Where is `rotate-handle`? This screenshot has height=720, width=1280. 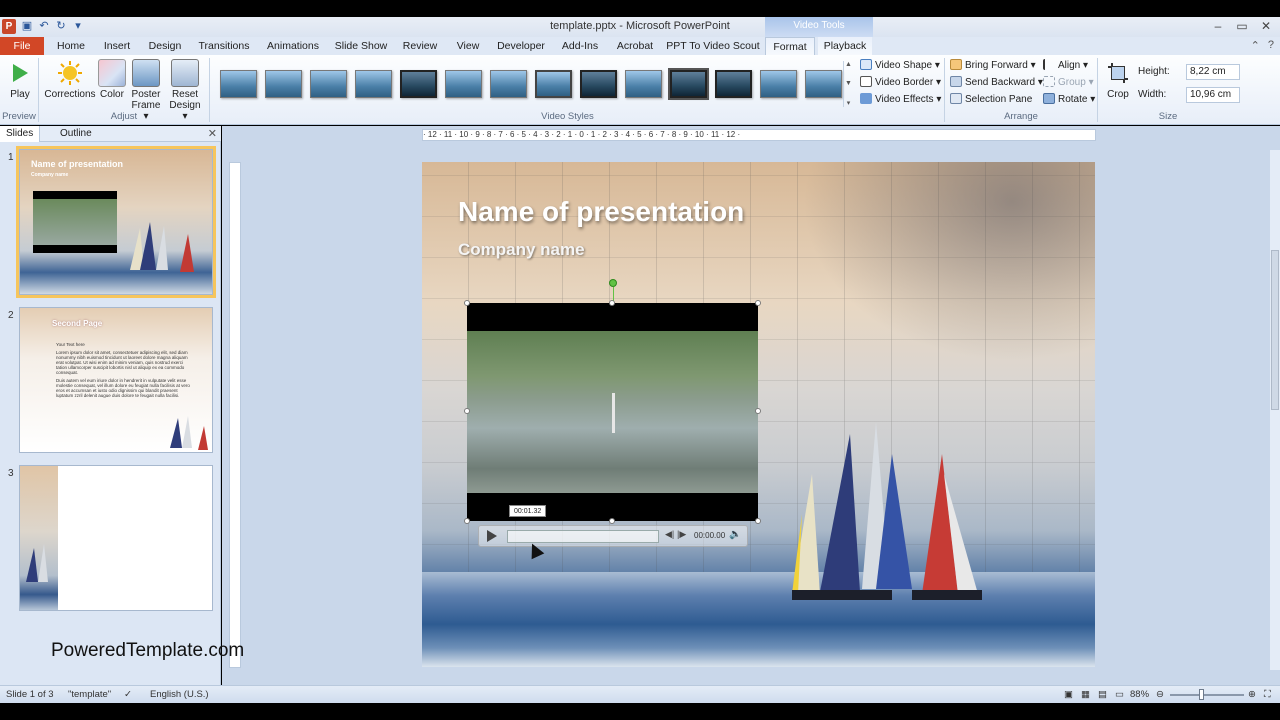
rotate-handle is located at coordinates (613, 283).